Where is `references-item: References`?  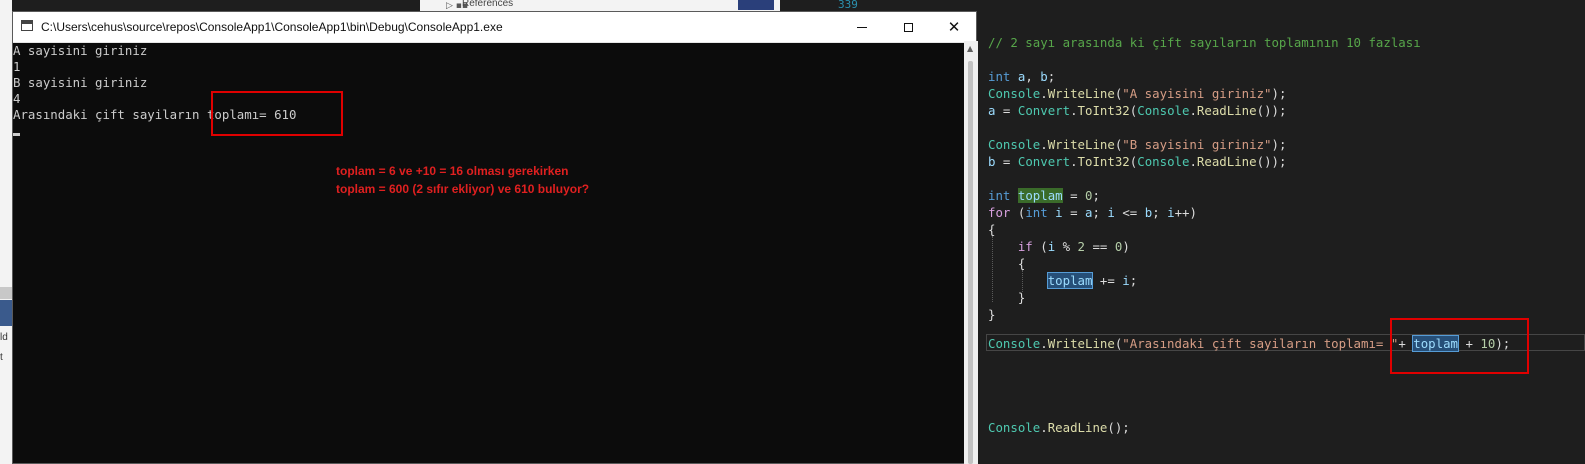 references-item: References is located at coordinates (487, 4).